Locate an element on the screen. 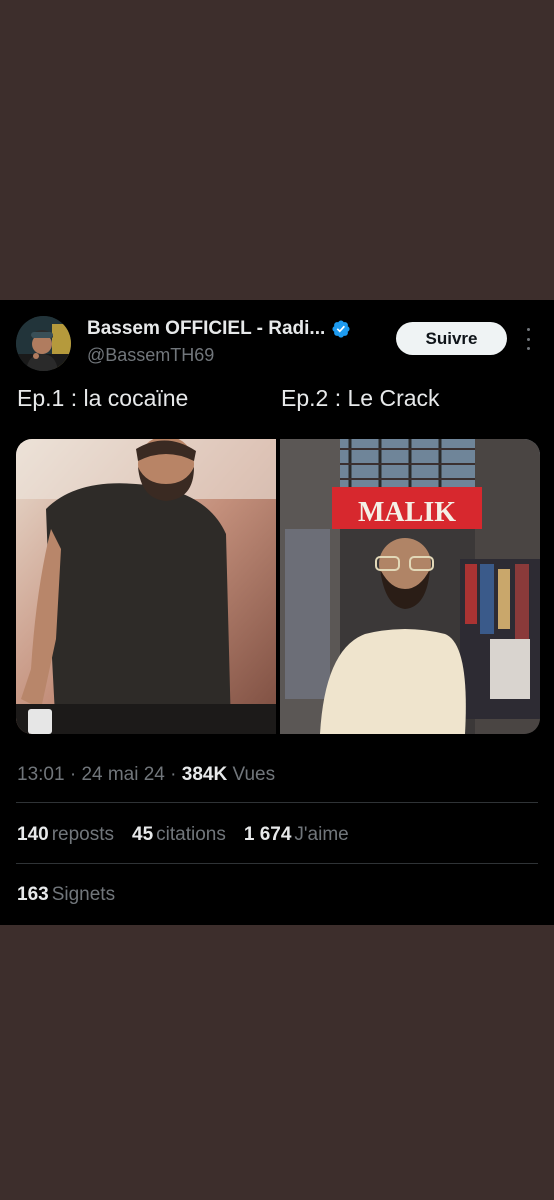 This screenshot has height=1200, width=554. tweet-text-ep1: Ep.1 : la cocaïne is located at coordinates (103, 398).